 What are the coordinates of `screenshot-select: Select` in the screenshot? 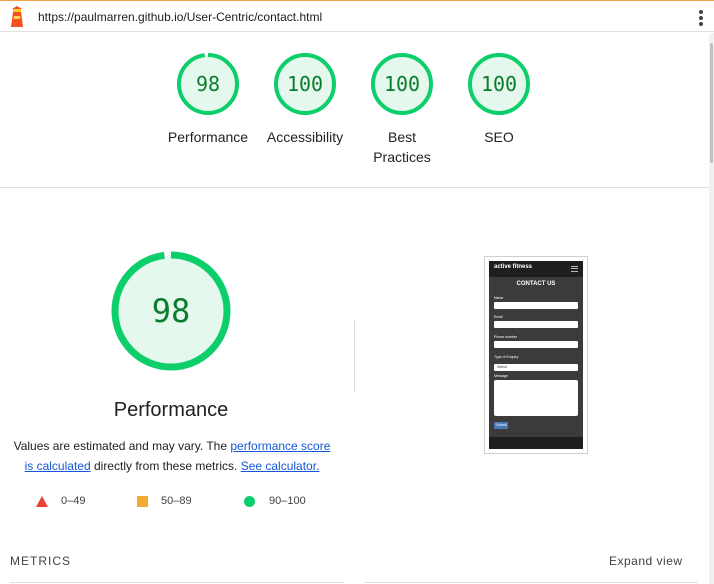 It's located at (536, 367).